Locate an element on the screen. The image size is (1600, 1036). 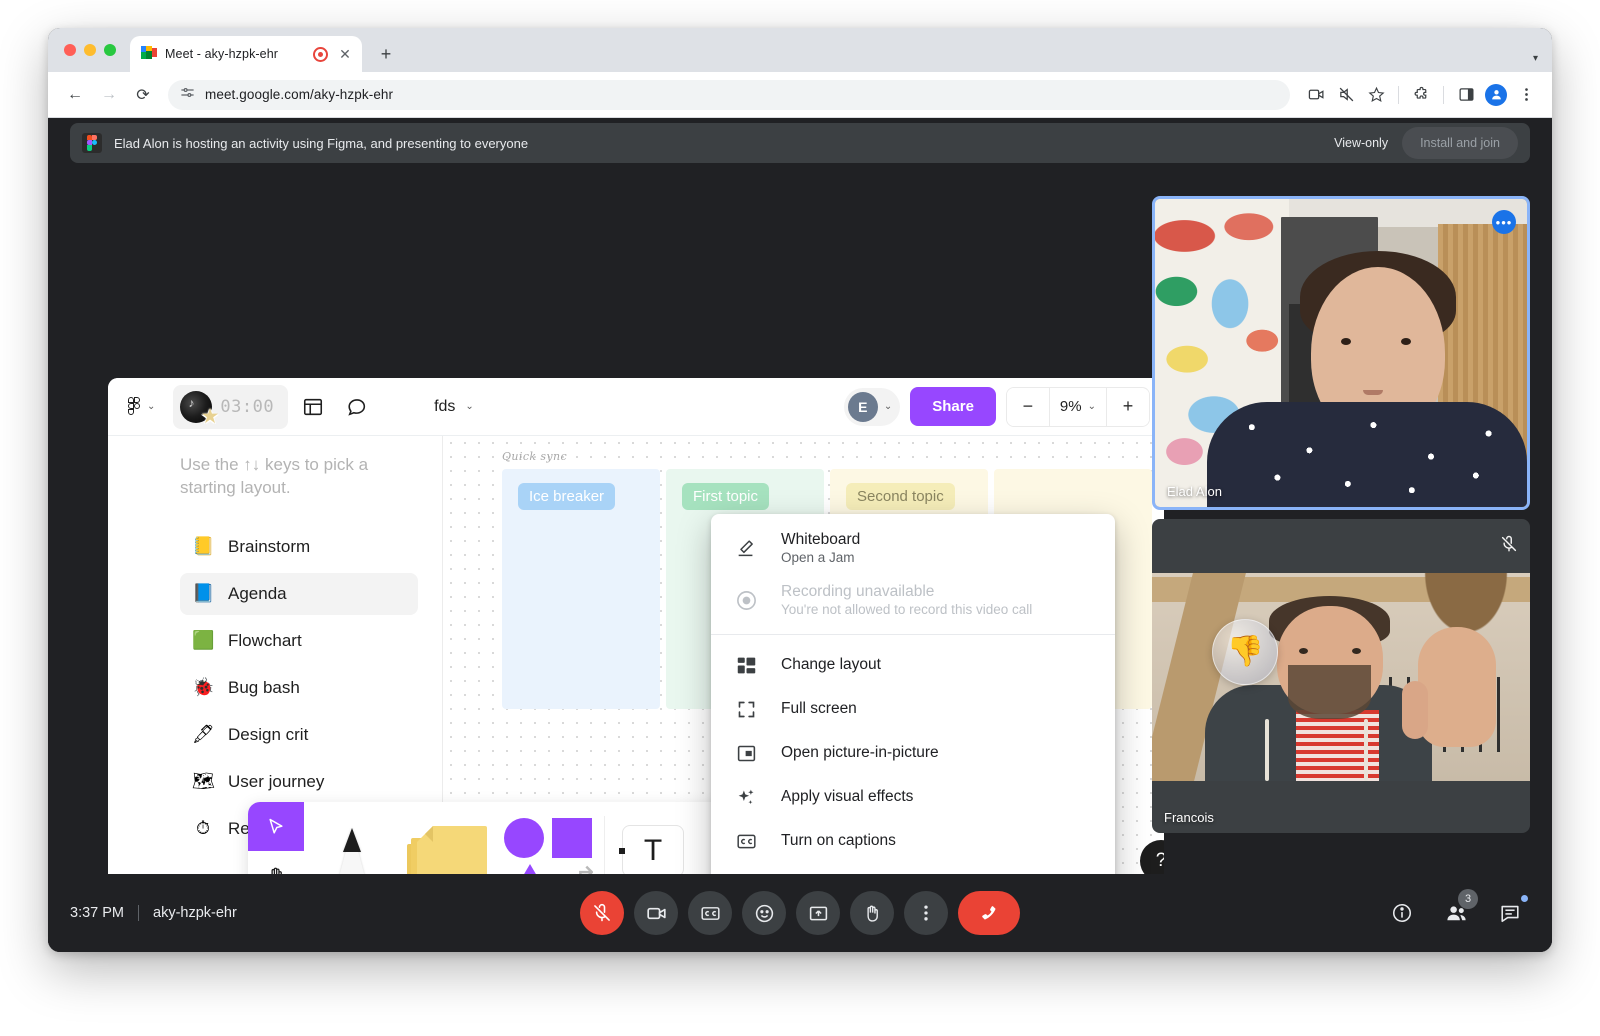
layout-grid-icon is located at coordinates (313, 407).